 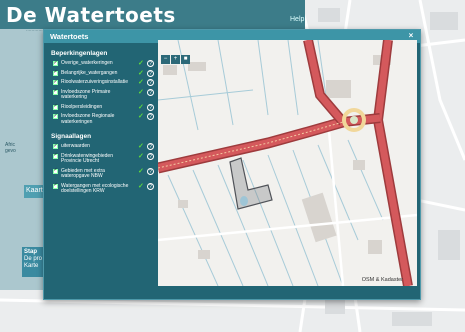 What do you see at coordinates (86, 94) in the screenshot?
I see `layer-label: Invloedszone Primaire waterkering` at bounding box center [86, 94].